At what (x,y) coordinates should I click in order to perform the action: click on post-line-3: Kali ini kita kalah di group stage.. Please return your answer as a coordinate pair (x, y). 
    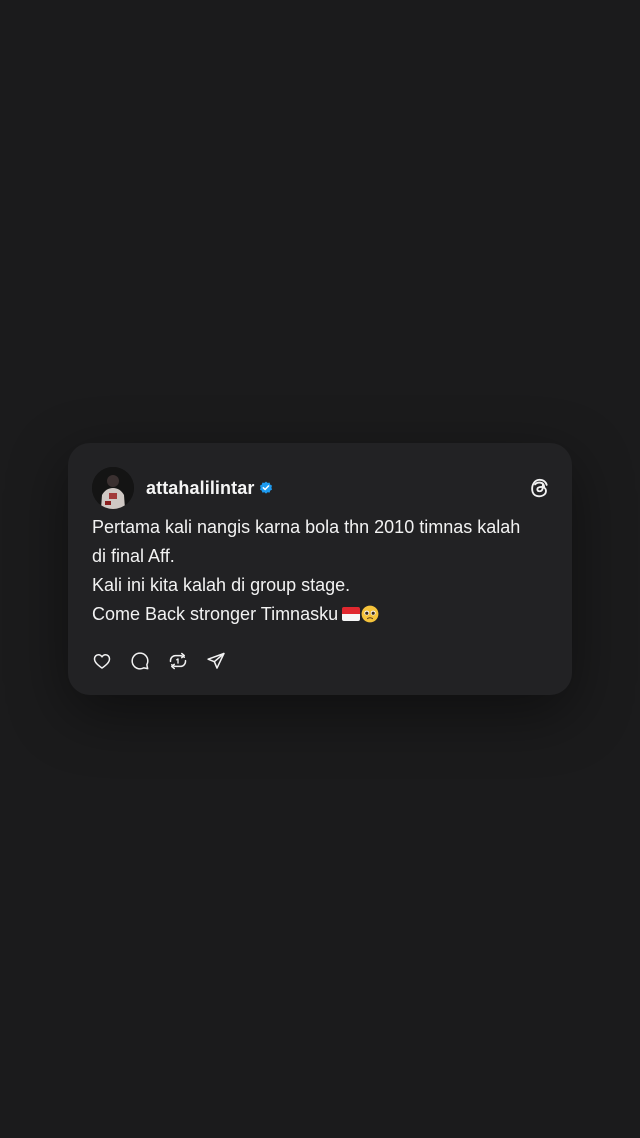
    Looking at the image, I should click on (221, 585).